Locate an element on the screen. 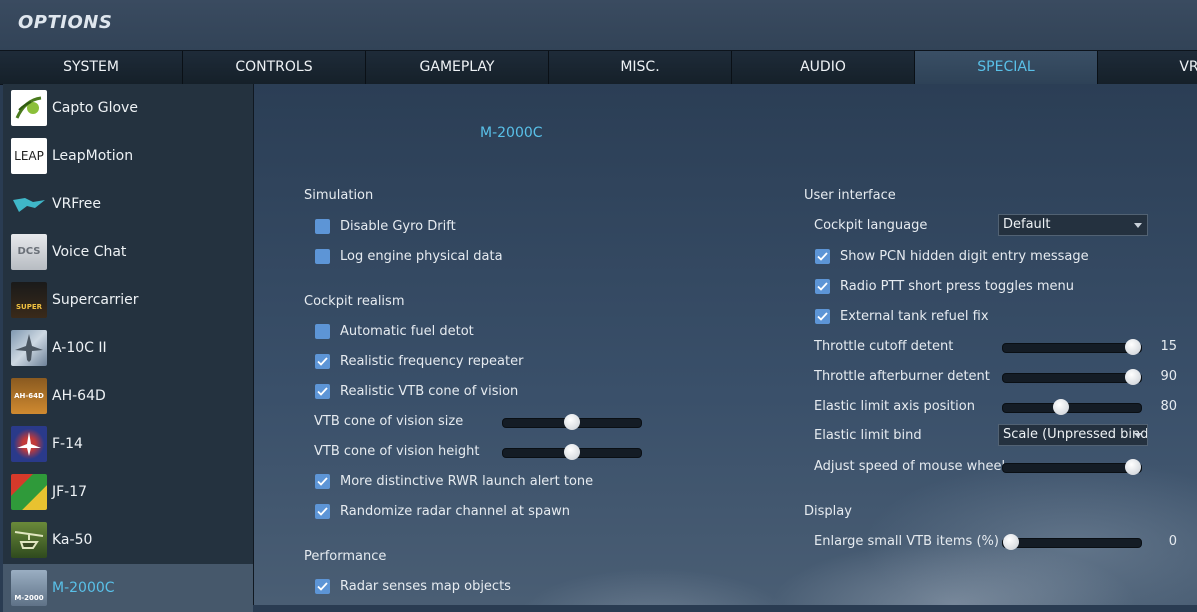 Image resolution: width=1197 pixels, height=612 pixels. leapmotion-icon: LEAP is located at coordinates (29, 156).